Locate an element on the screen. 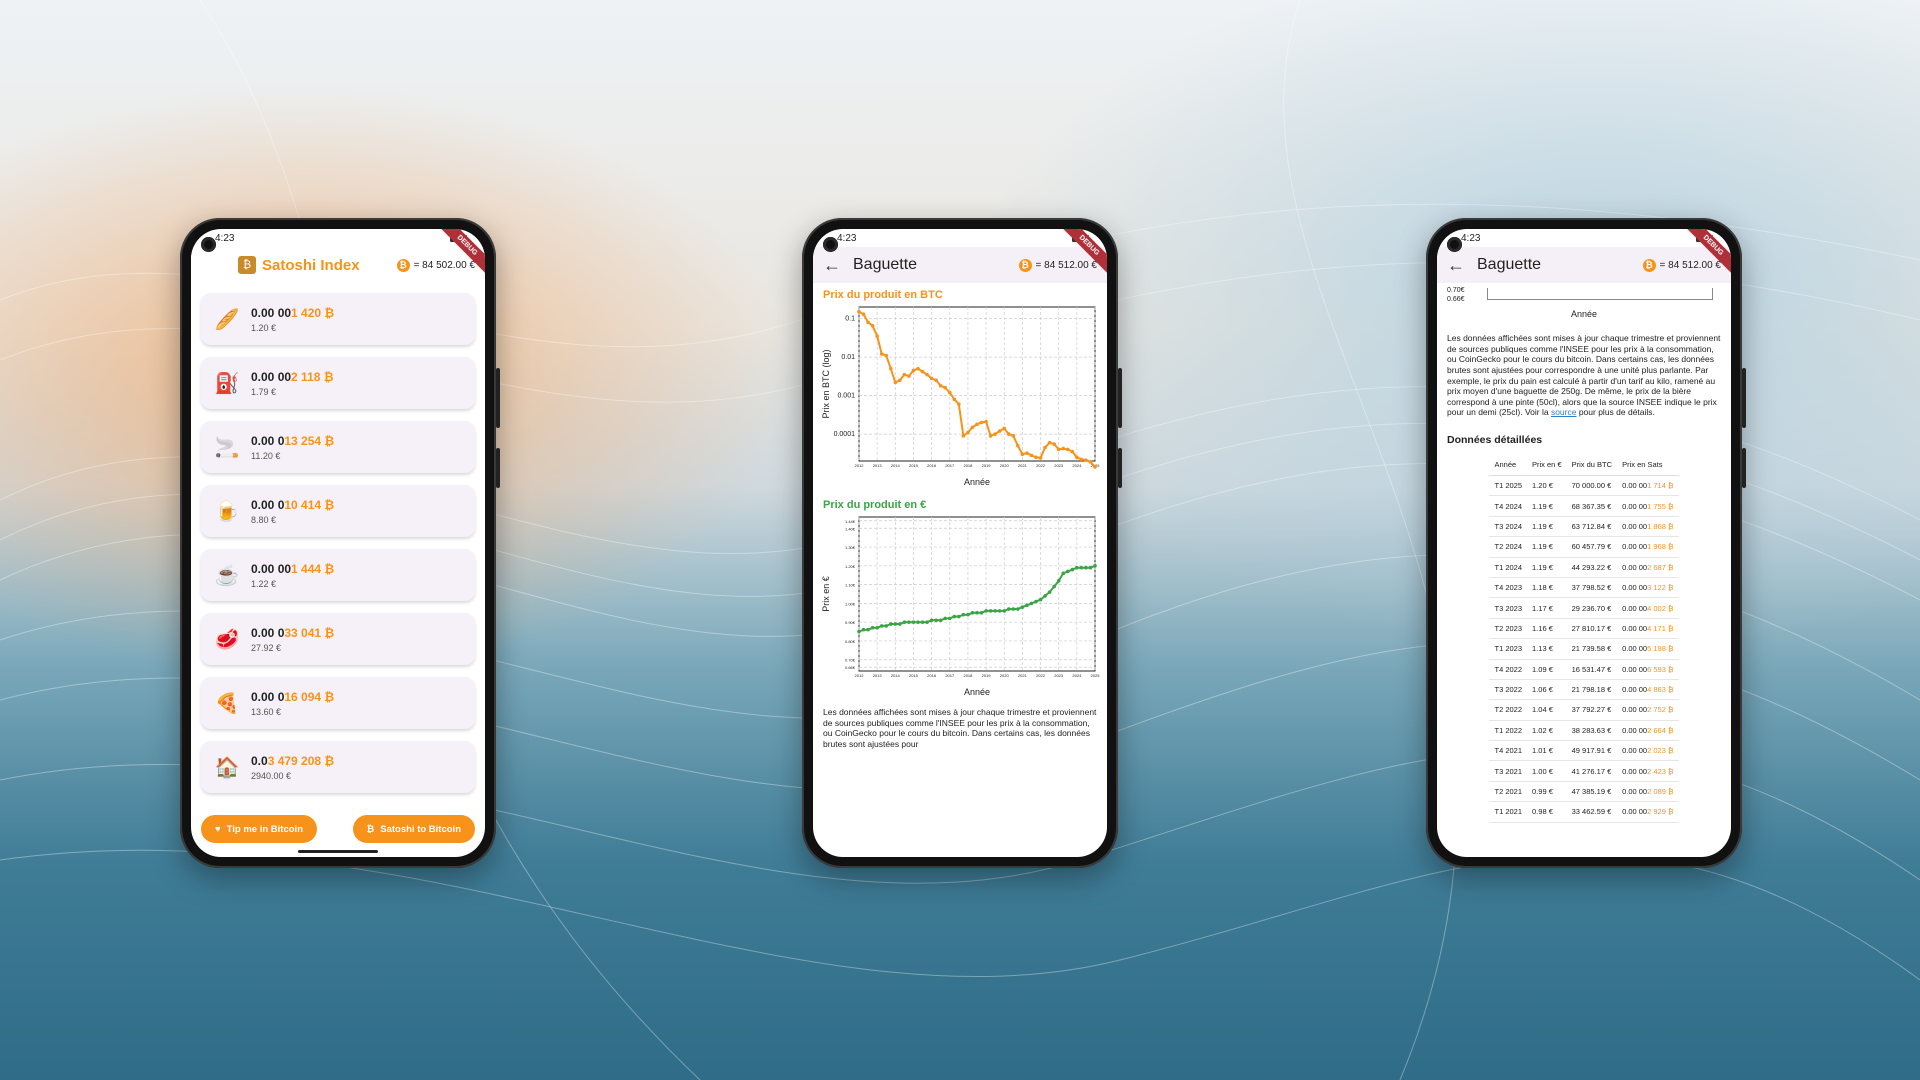 Image resolution: width=1920 pixels, height=1080 pixels. cell-btc-price: 70 000.00 € is located at coordinates (1592, 486).